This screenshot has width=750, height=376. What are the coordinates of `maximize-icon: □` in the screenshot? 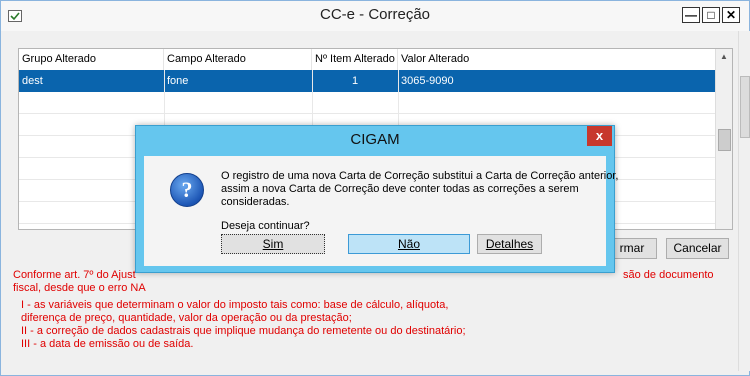 It's located at (711, 15).